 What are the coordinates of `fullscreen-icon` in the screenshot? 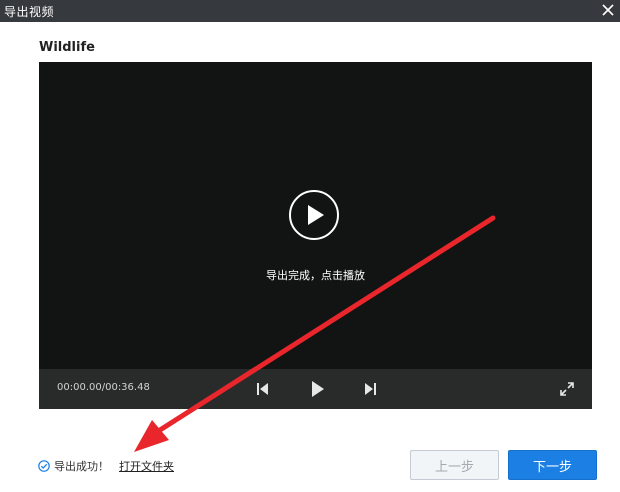 It's located at (567, 389).